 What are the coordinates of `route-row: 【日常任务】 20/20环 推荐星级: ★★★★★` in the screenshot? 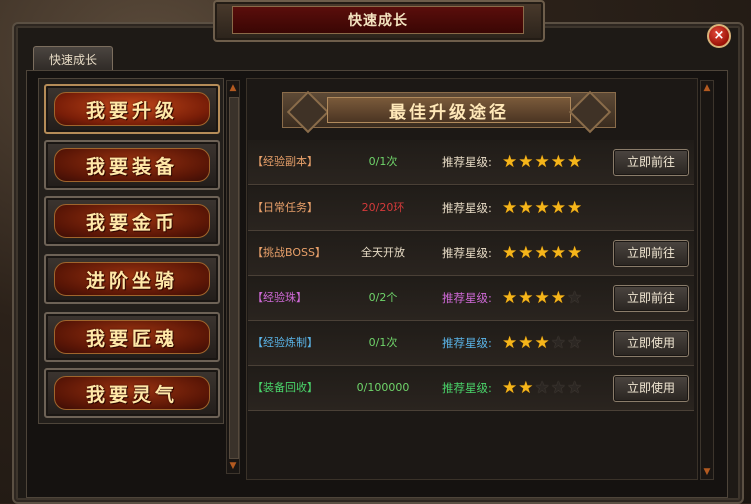 It's located at (471, 208).